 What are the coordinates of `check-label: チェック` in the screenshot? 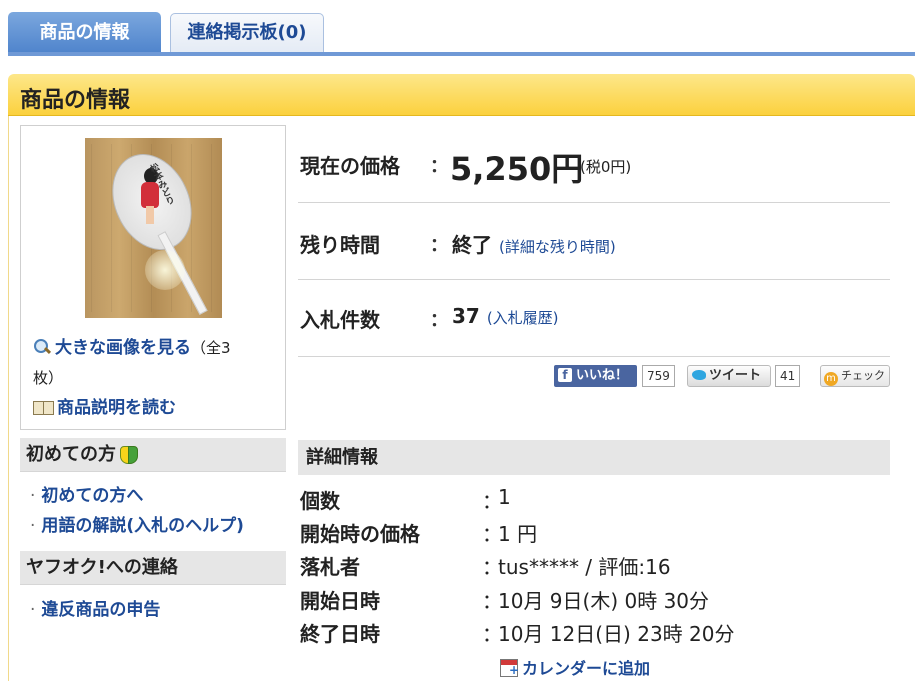 It's located at (863, 375).